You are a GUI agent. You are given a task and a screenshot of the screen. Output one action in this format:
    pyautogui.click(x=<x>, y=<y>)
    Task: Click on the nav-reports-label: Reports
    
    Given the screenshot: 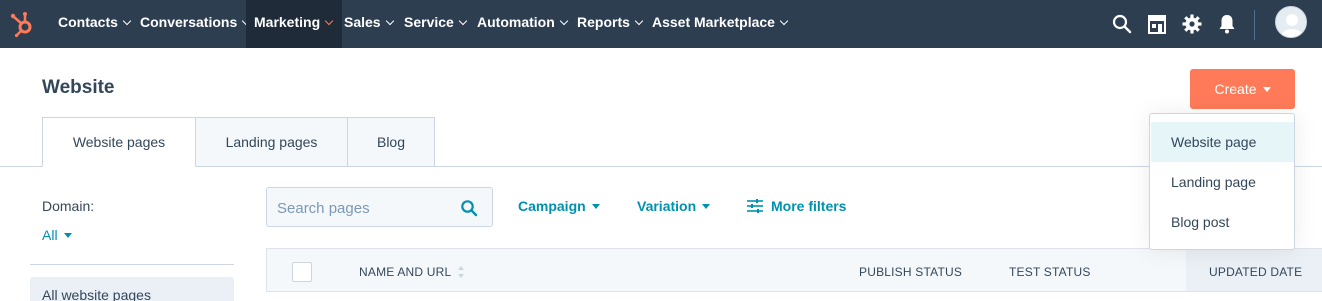 What is the action you would take?
    pyautogui.click(x=603, y=22)
    